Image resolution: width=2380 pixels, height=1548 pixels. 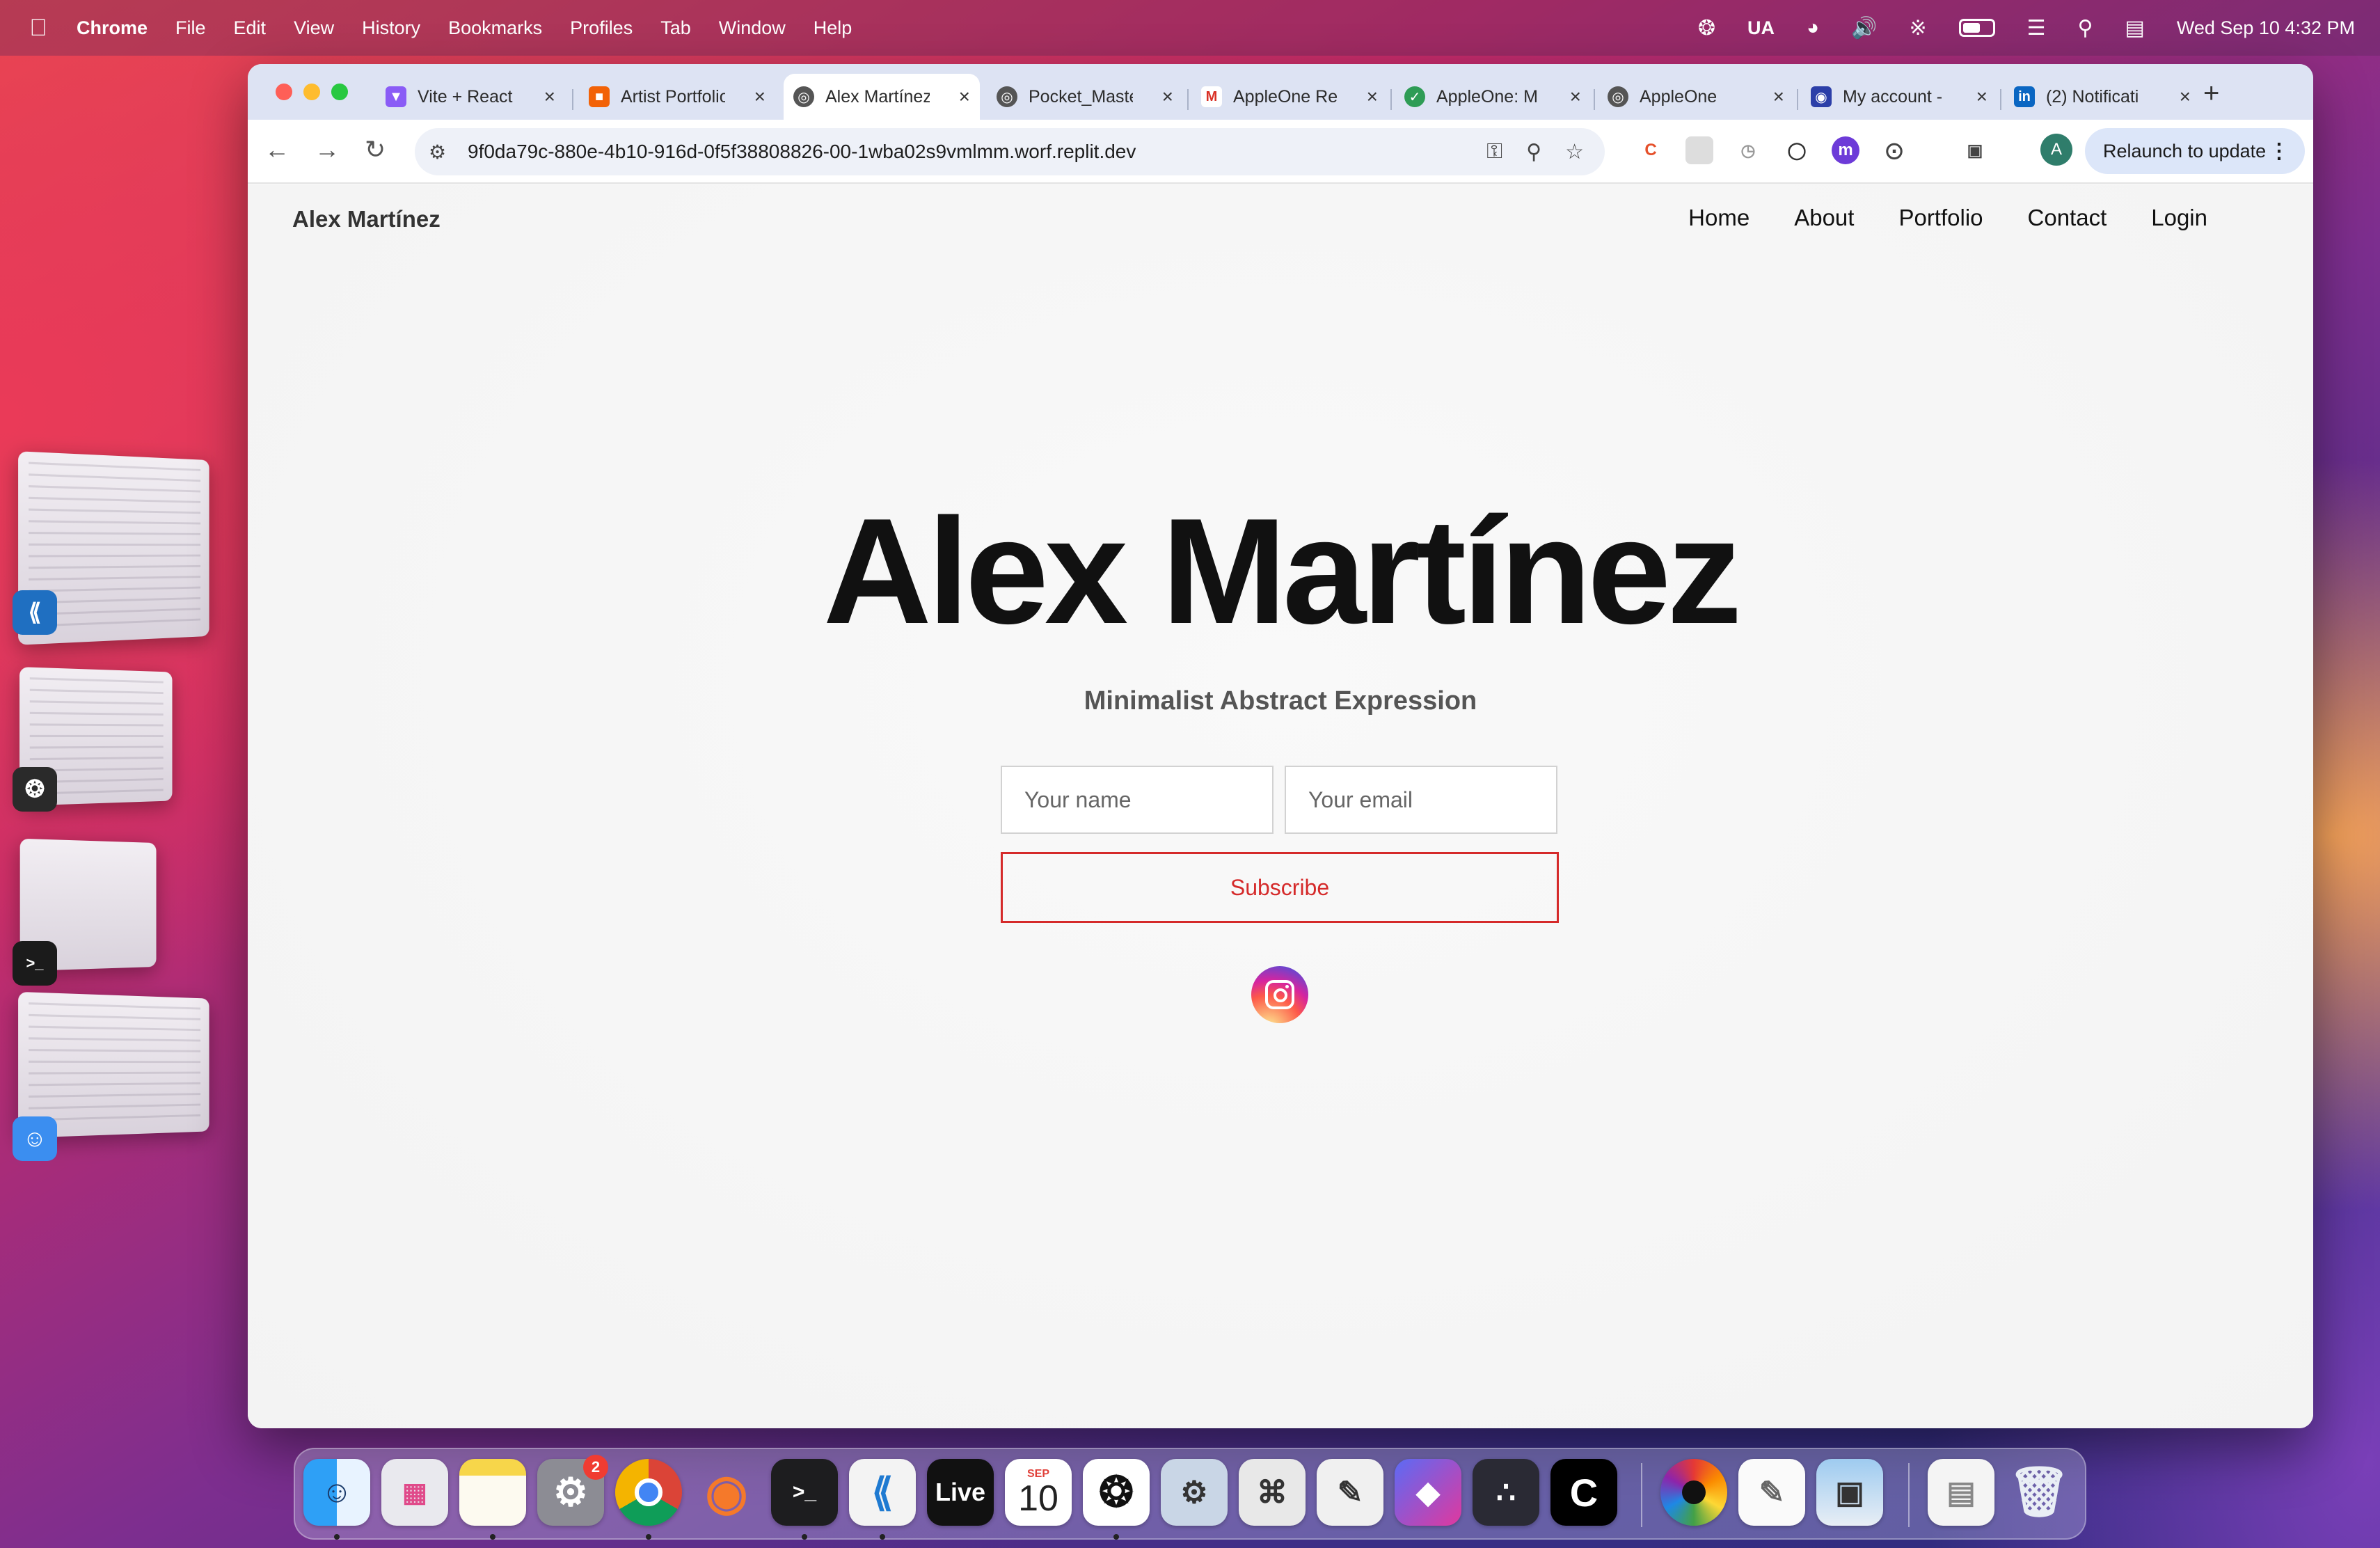 What do you see at coordinates (2025, 96) in the screenshot?
I see `linkedin-icon: in` at bounding box center [2025, 96].